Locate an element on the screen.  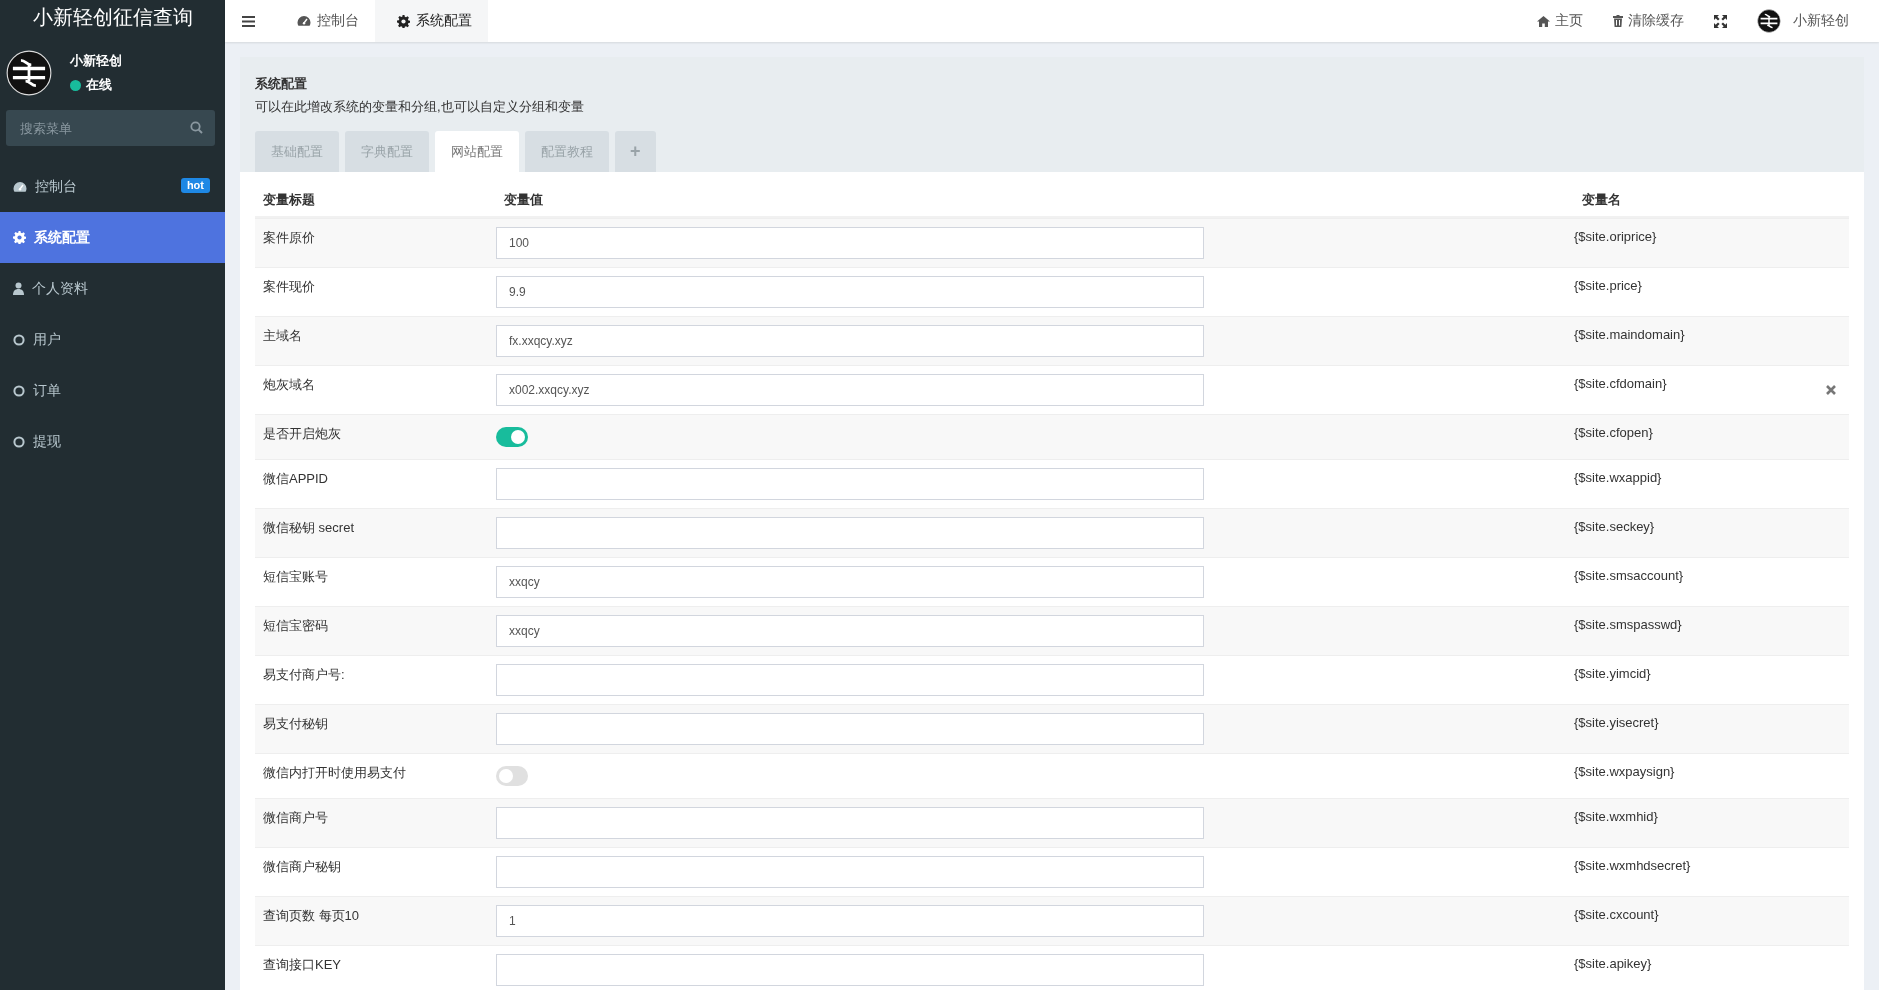
value-field: 100 is located at coordinates (850, 243).